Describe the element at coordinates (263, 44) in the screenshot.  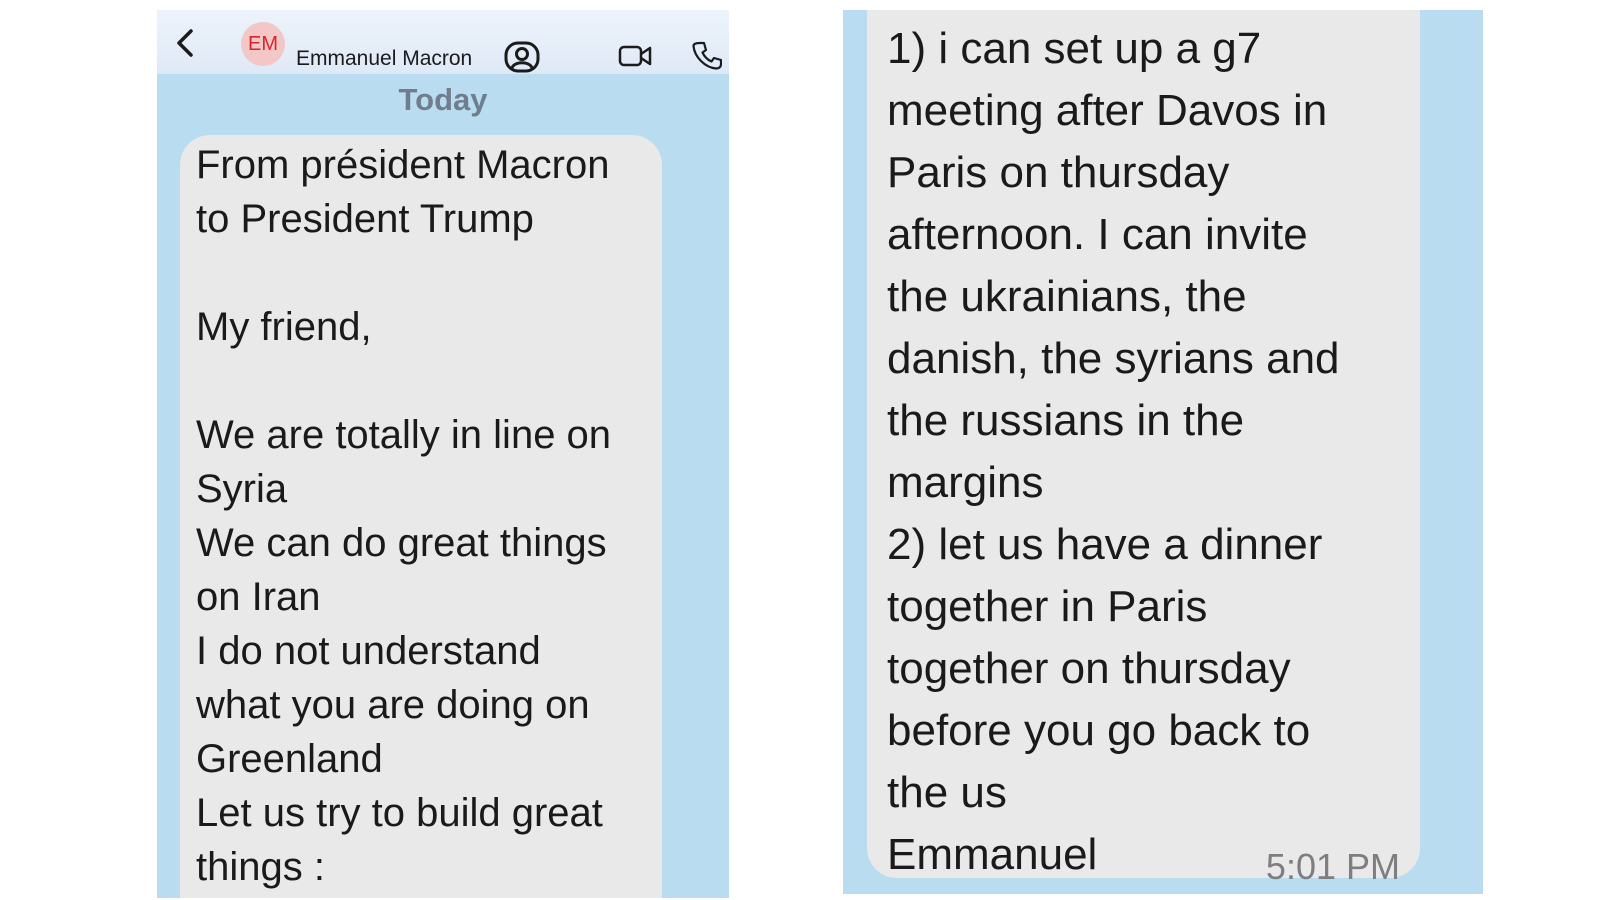
I see `avatar: EM` at that location.